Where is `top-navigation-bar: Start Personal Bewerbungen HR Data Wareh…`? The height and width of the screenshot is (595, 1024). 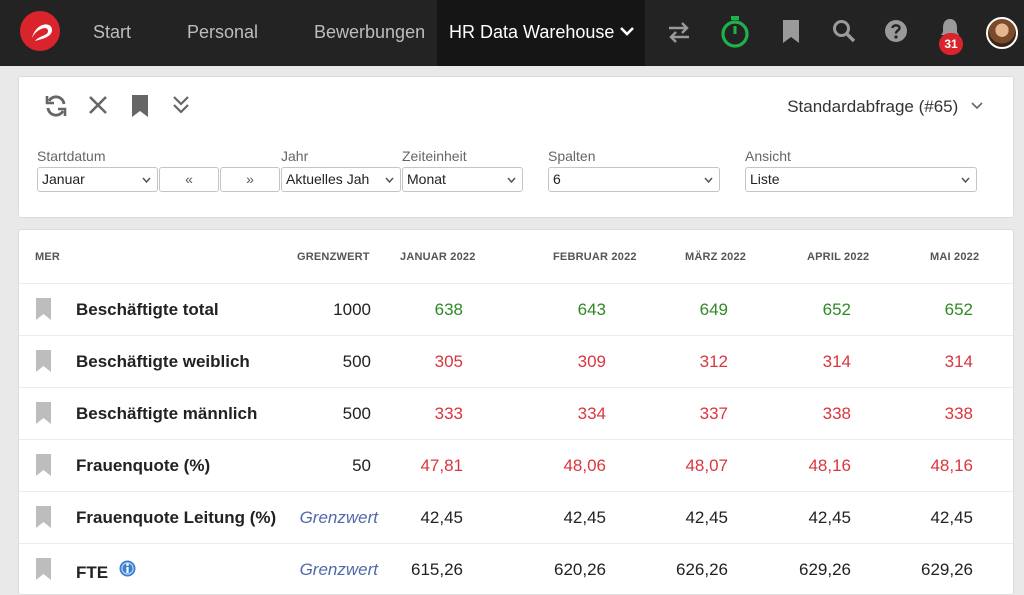
top-navigation-bar: Start Personal Bewerbungen HR Data Wareh… is located at coordinates (512, 33).